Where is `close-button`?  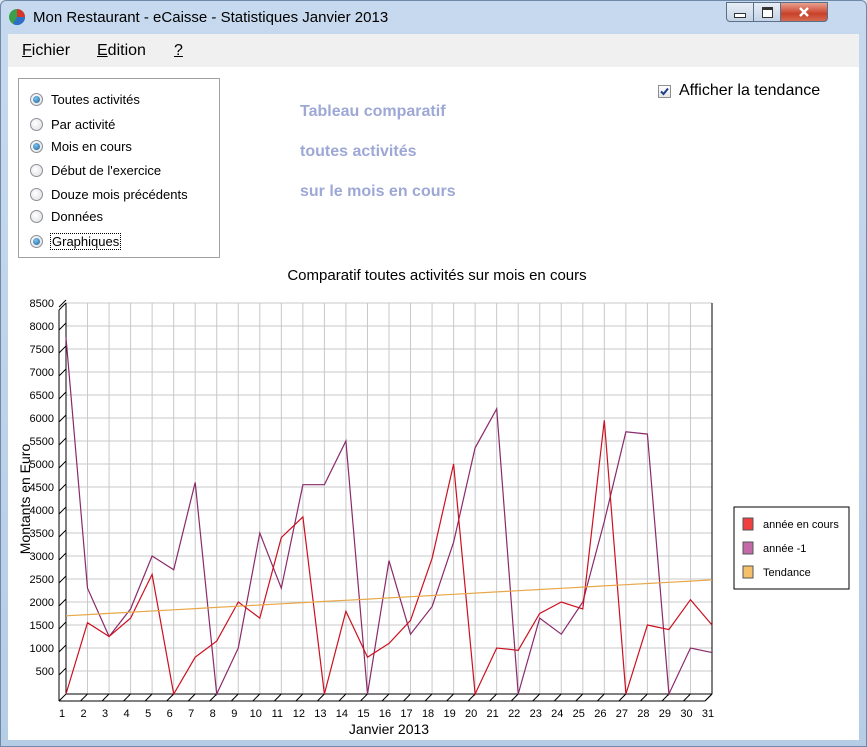
close-button is located at coordinates (804, 12).